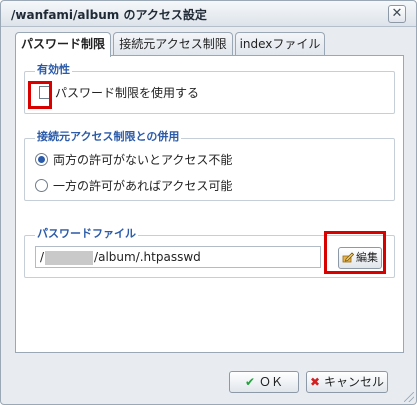  I want to click on tab-password-restriction: パスワード制限, so click(63, 44).